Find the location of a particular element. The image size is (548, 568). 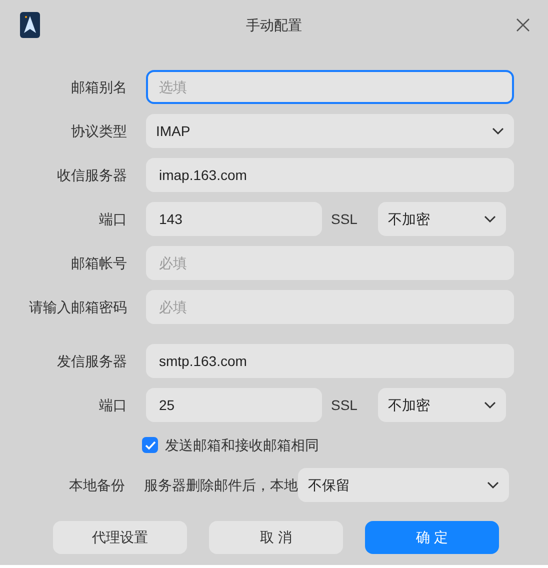

dropdown: IMAP is located at coordinates (330, 131).